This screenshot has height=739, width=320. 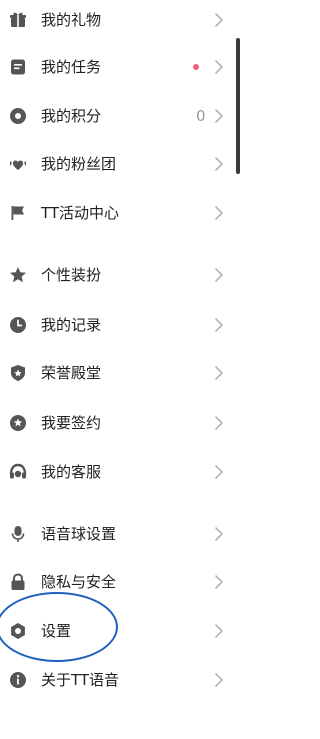 What do you see at coordinates (79, 582) in the screenshot?
I see `menu-item-label: 隐私与安全` at bounding box center [79, 582].